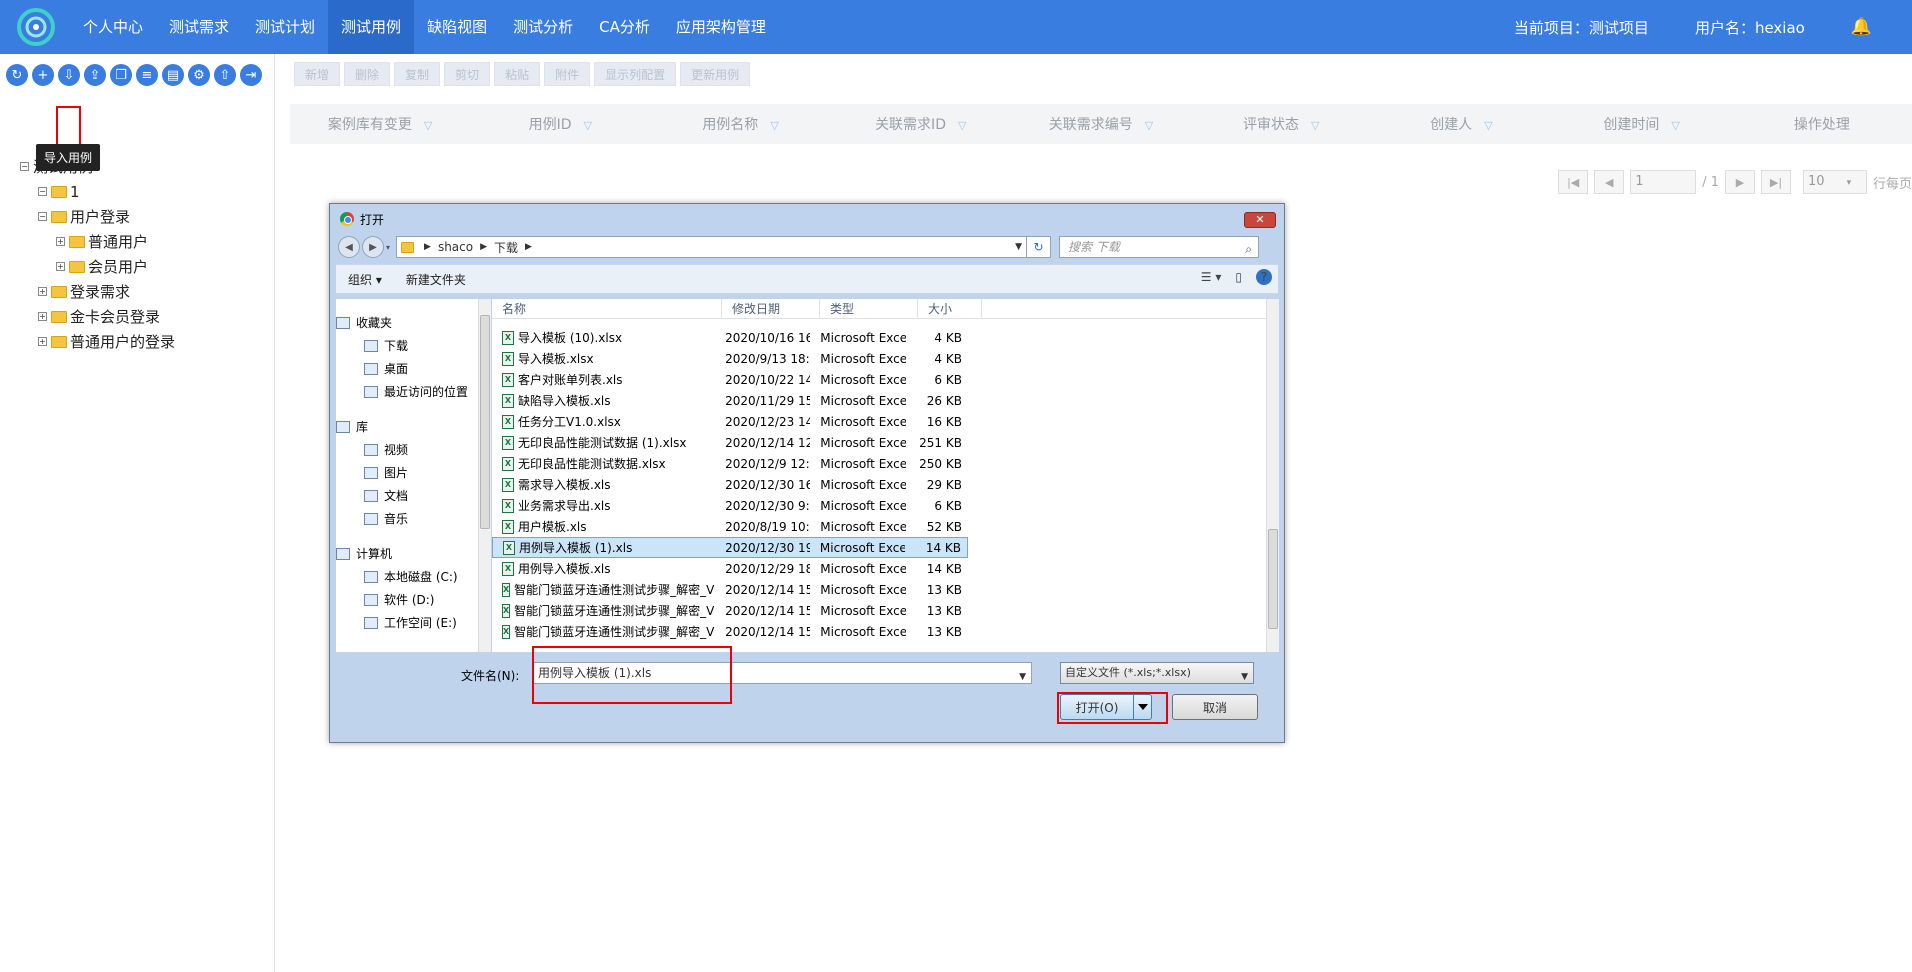 The height and width of the screenshot is (972, 1912). What do you see at coordinates (371, 27) in the screenshot?
I see `nav-item-3: 测试用例` at bounding box center [371, 27].